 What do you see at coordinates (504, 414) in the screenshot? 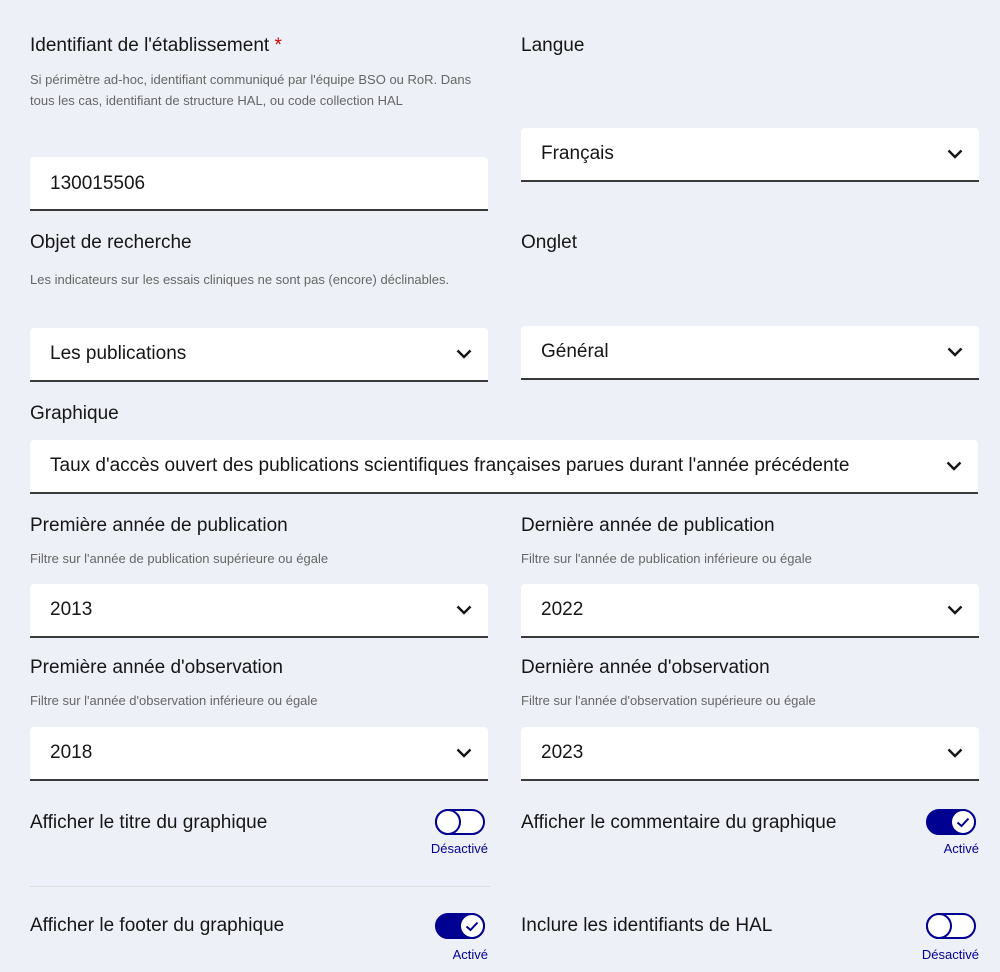
I see `chart-group: Graphique` at bounding box center [504, 414].